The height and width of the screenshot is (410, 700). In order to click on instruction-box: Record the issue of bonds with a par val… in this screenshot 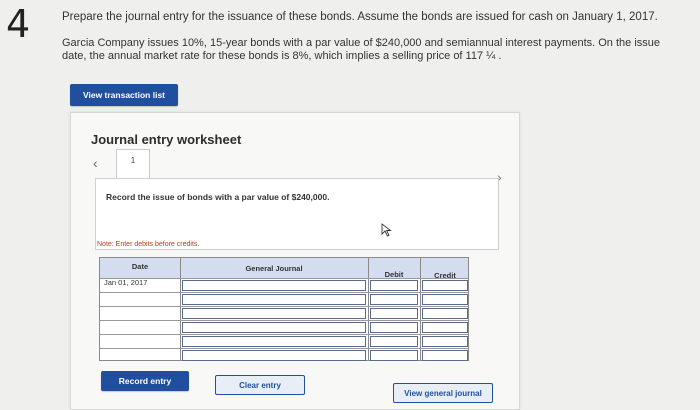, I will do `click(297, 214)`.